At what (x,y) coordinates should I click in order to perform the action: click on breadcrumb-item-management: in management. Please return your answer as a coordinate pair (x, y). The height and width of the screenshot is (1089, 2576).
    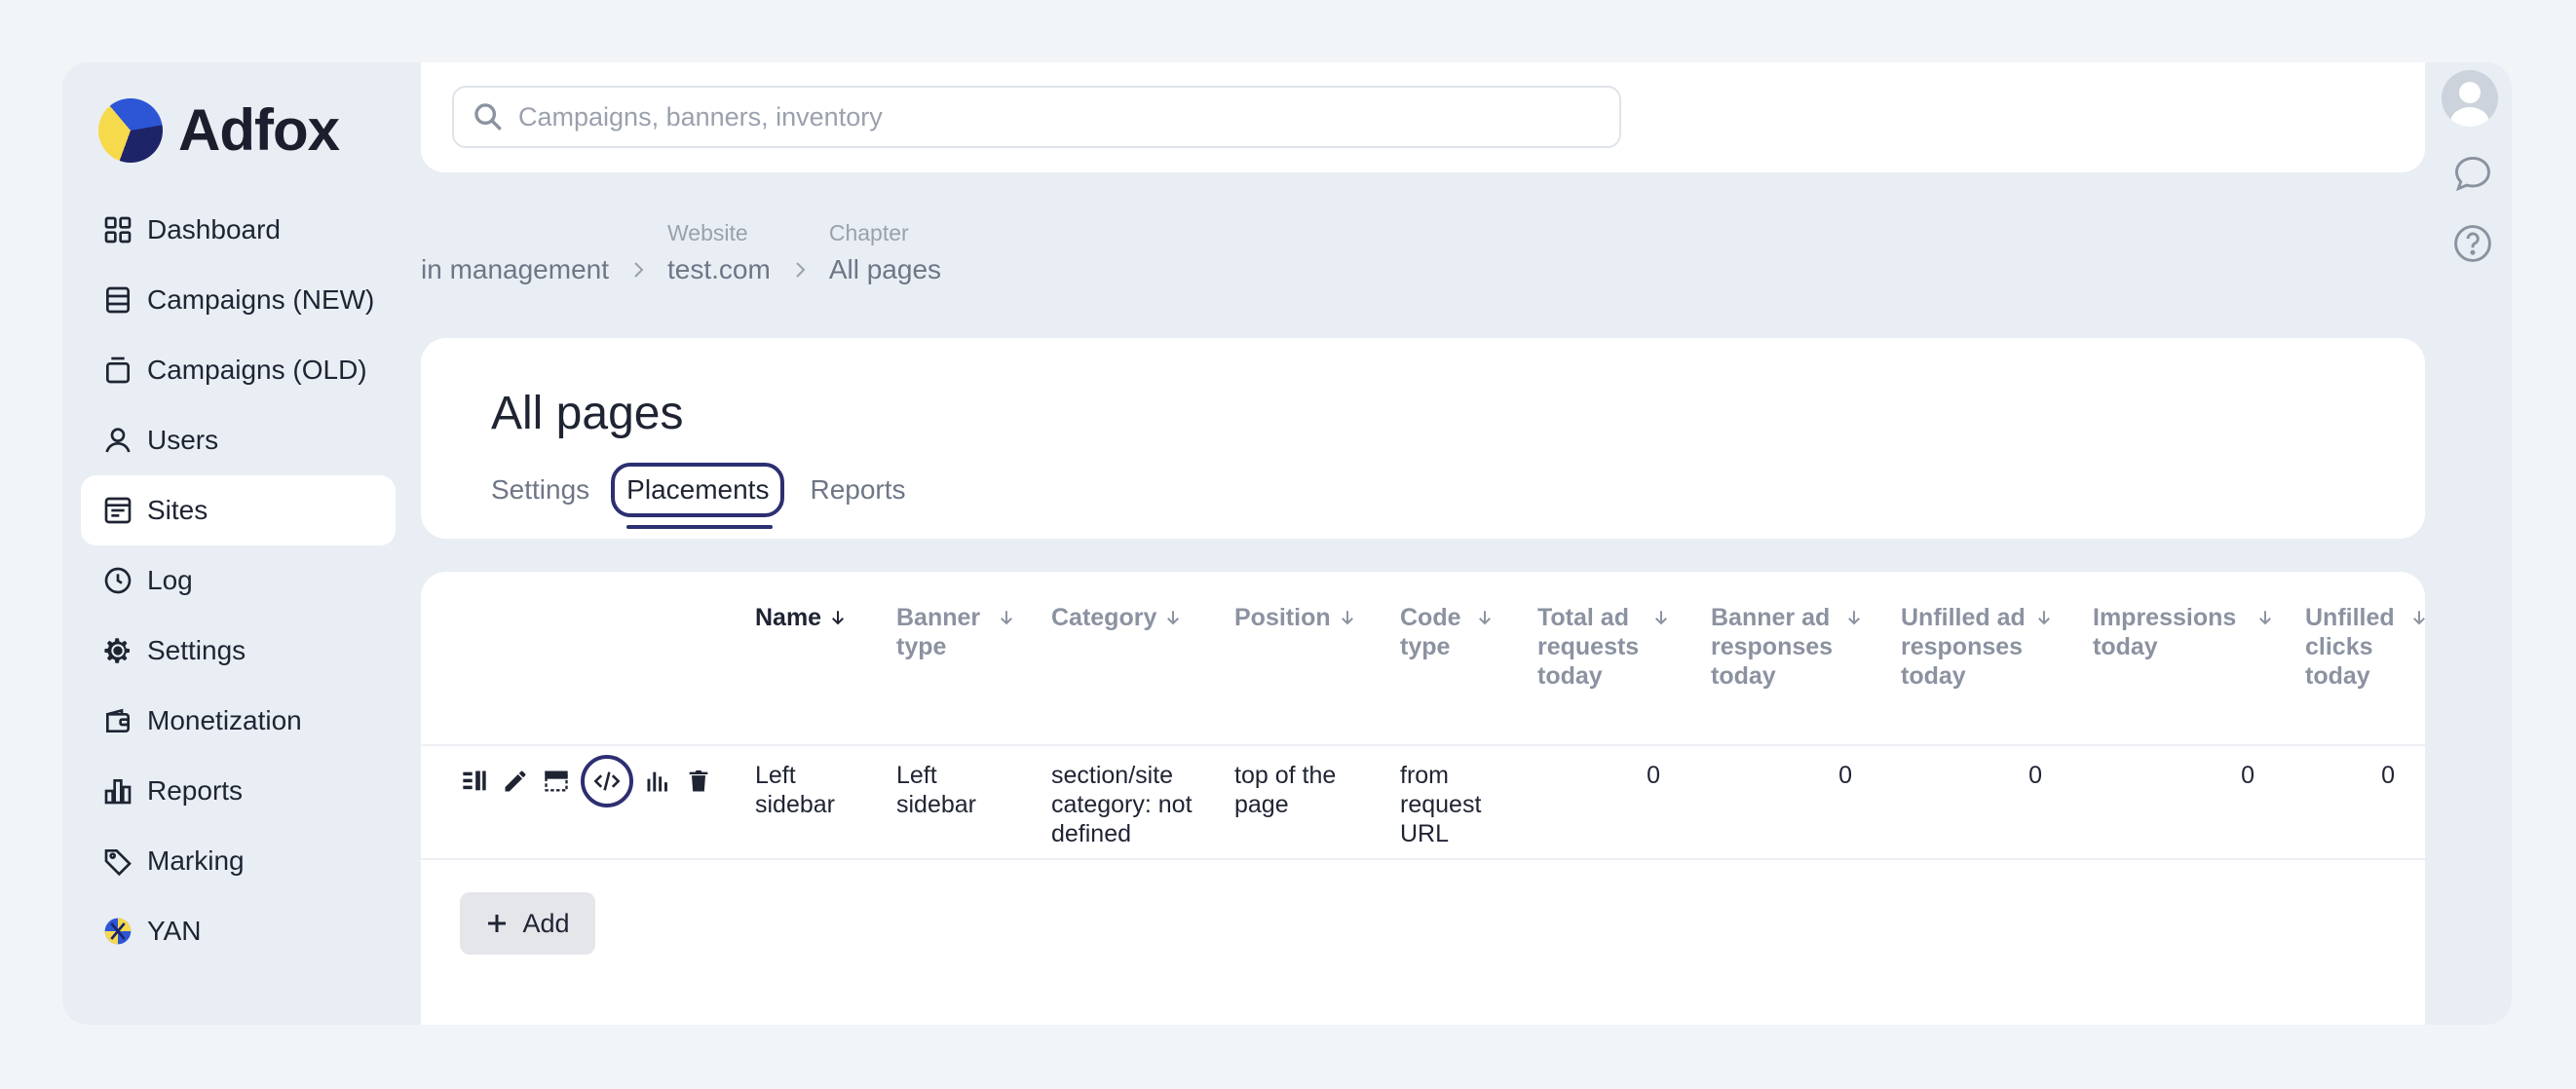
    Looking at the image, I should click on (515, 269).